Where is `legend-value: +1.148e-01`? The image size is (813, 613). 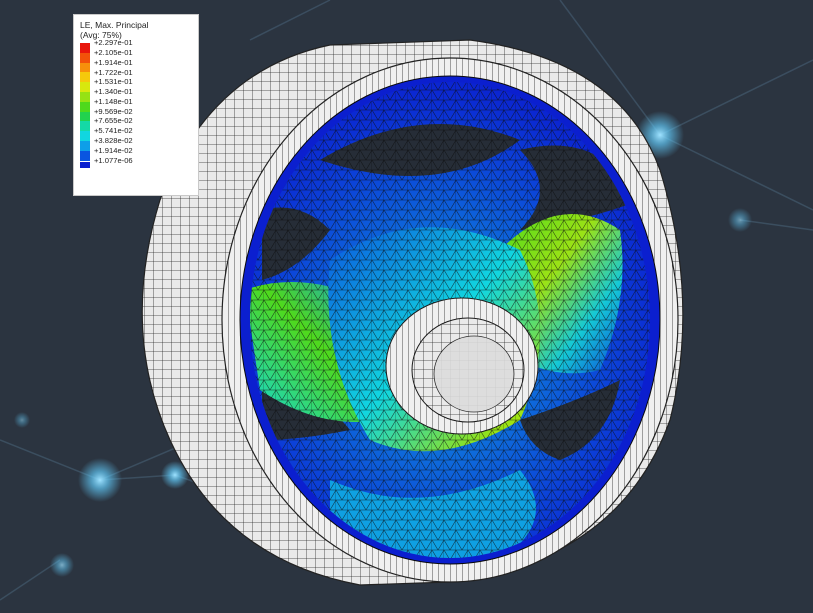
legend-value: +1.148e-01 is located at coordinates (113, 101).